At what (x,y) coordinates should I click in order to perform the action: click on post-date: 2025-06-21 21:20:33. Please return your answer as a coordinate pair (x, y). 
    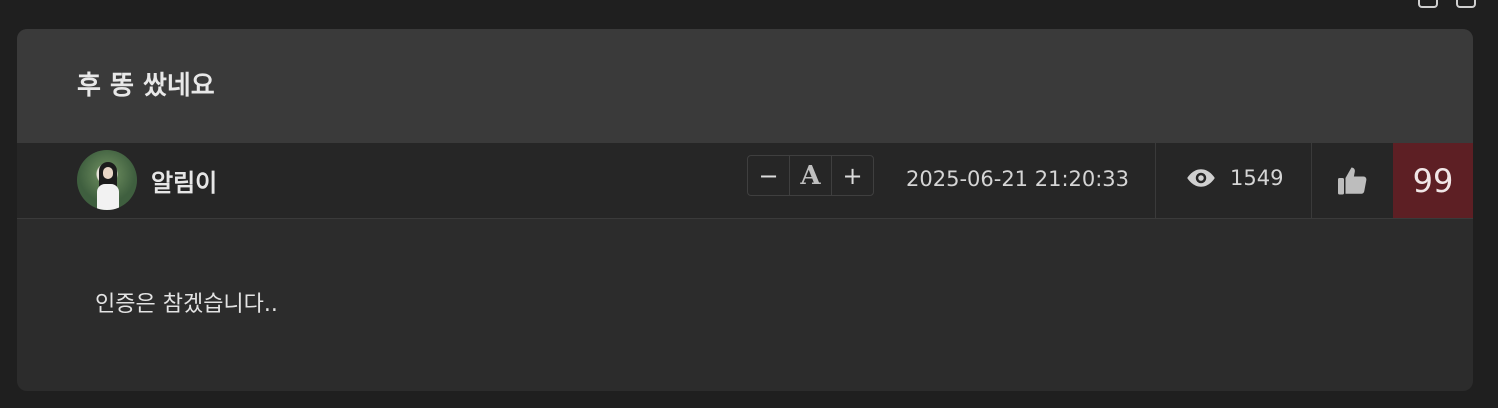
    Looking at the image, I should click on (1018, 179).